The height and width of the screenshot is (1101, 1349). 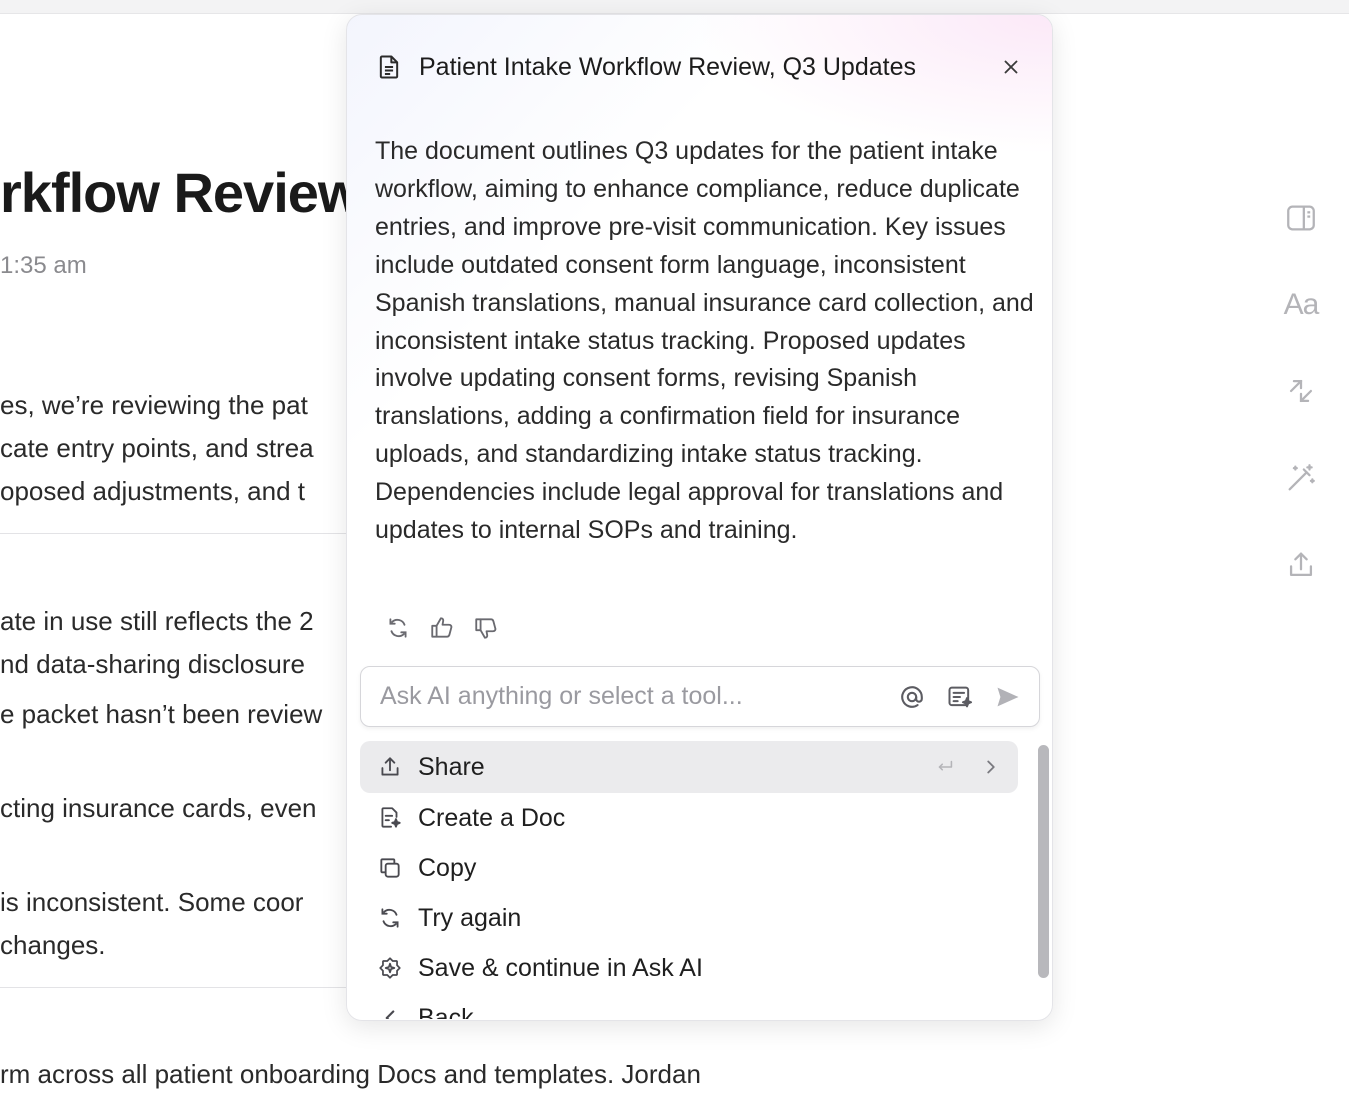 I want to click on regenerate-icon, so click(x=398, y=628).